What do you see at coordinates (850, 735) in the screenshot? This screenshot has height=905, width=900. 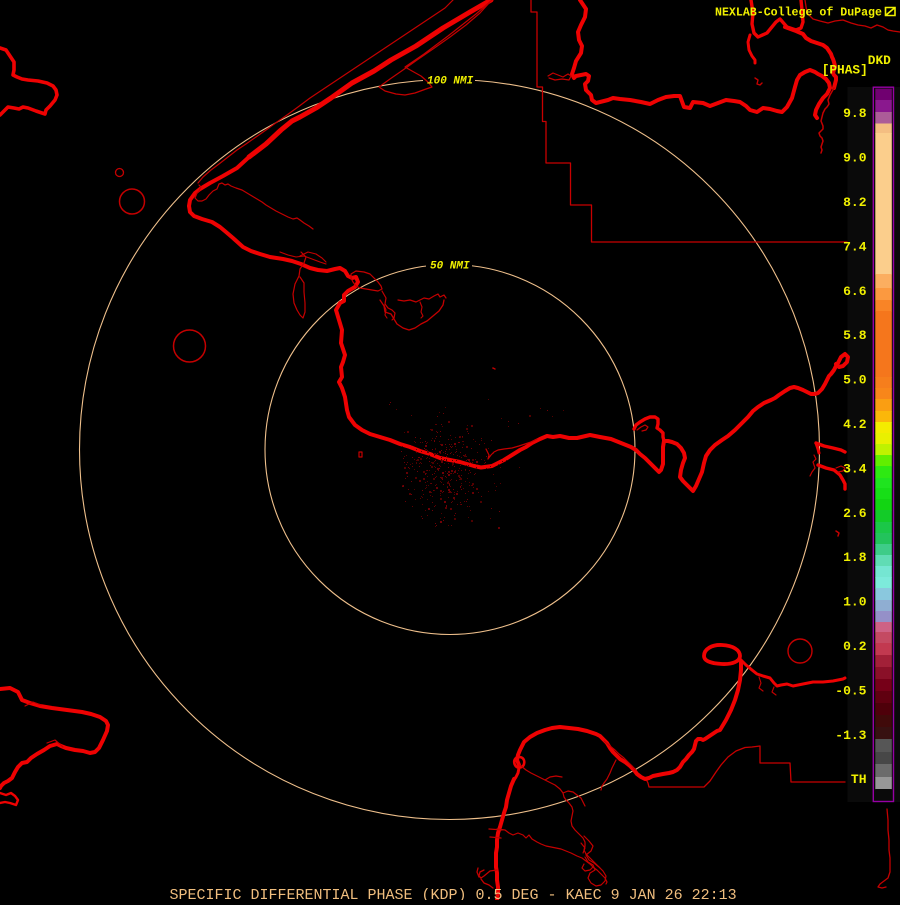 I see `svg-text: -1.3` at bounding box center [850, 735].